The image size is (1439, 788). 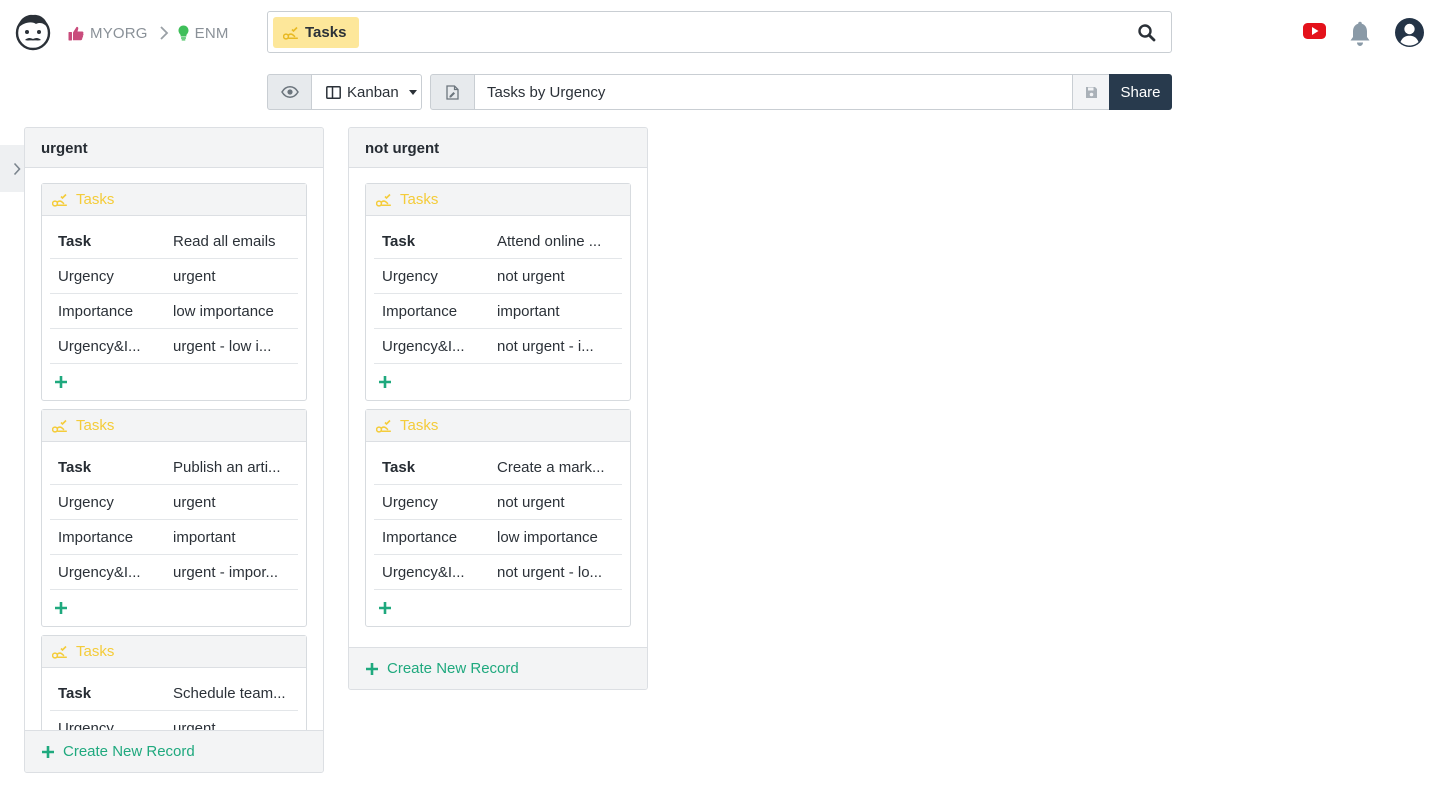 I want to click on view-file-button, so click(x=452, y=92).